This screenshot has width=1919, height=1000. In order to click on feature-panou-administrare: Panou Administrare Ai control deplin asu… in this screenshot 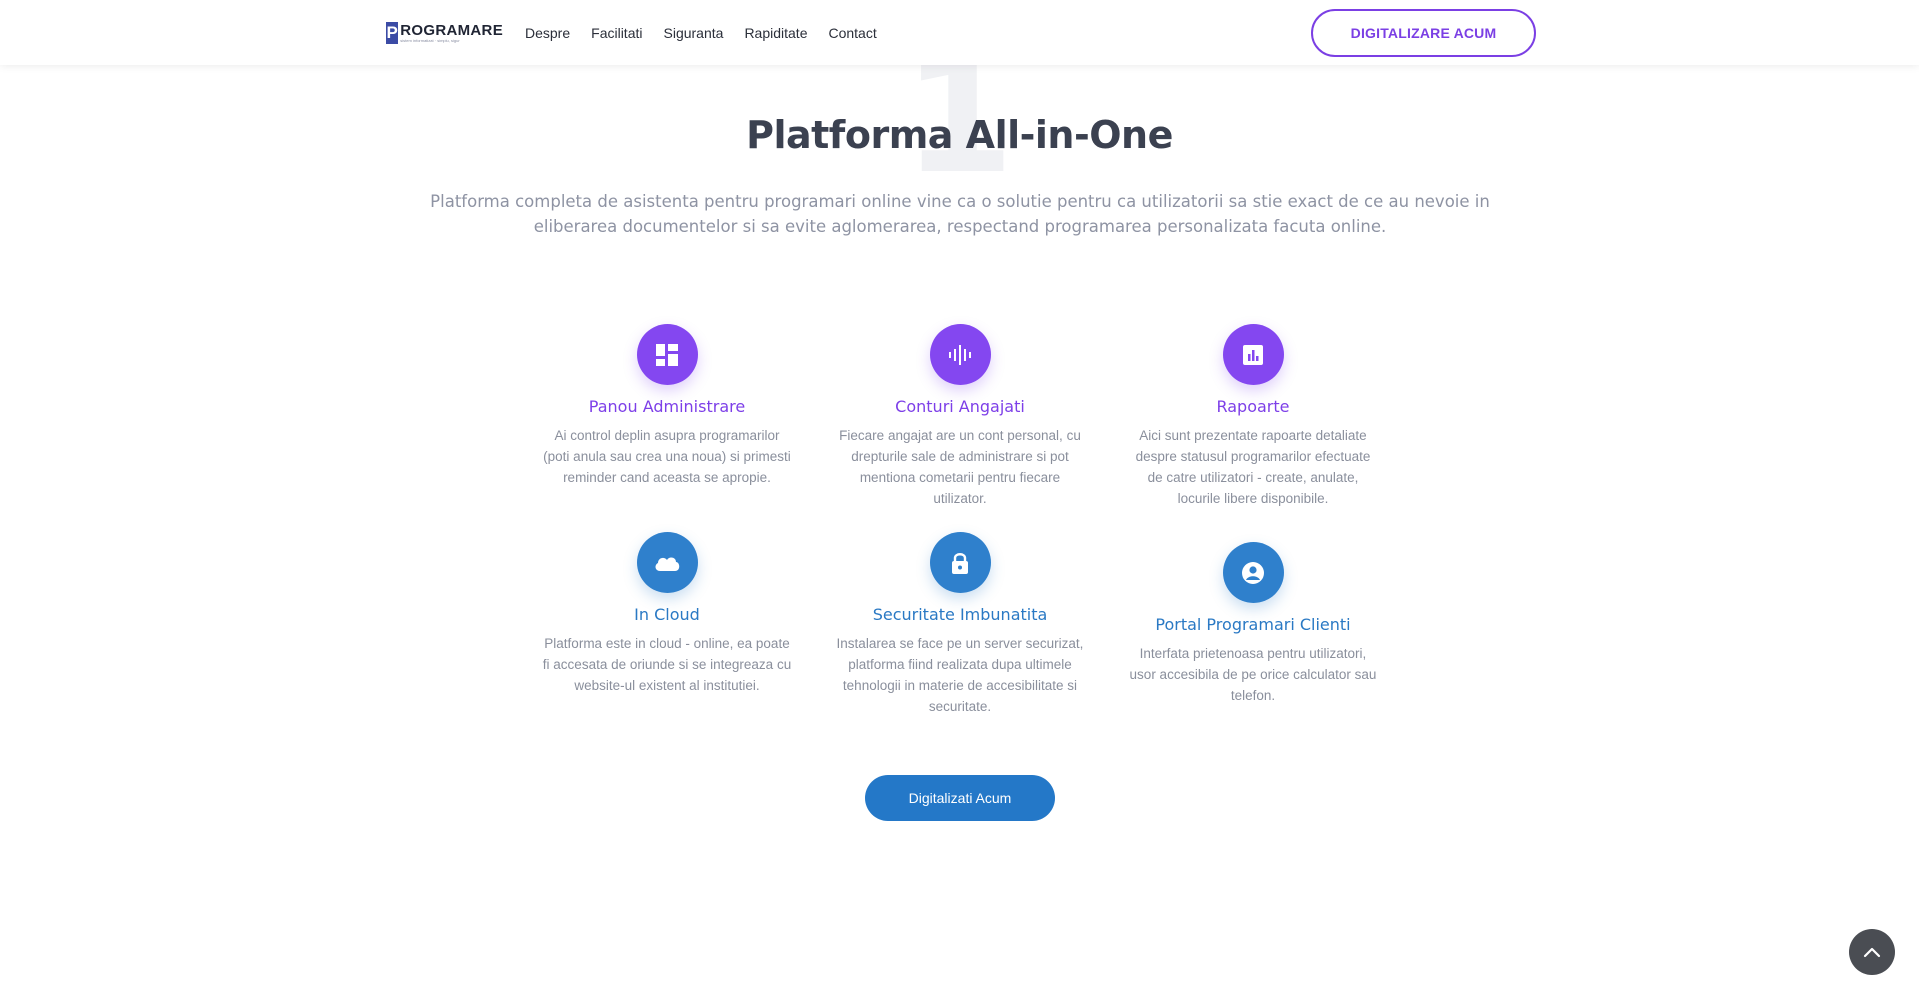, I will do `click(667, 406)`.